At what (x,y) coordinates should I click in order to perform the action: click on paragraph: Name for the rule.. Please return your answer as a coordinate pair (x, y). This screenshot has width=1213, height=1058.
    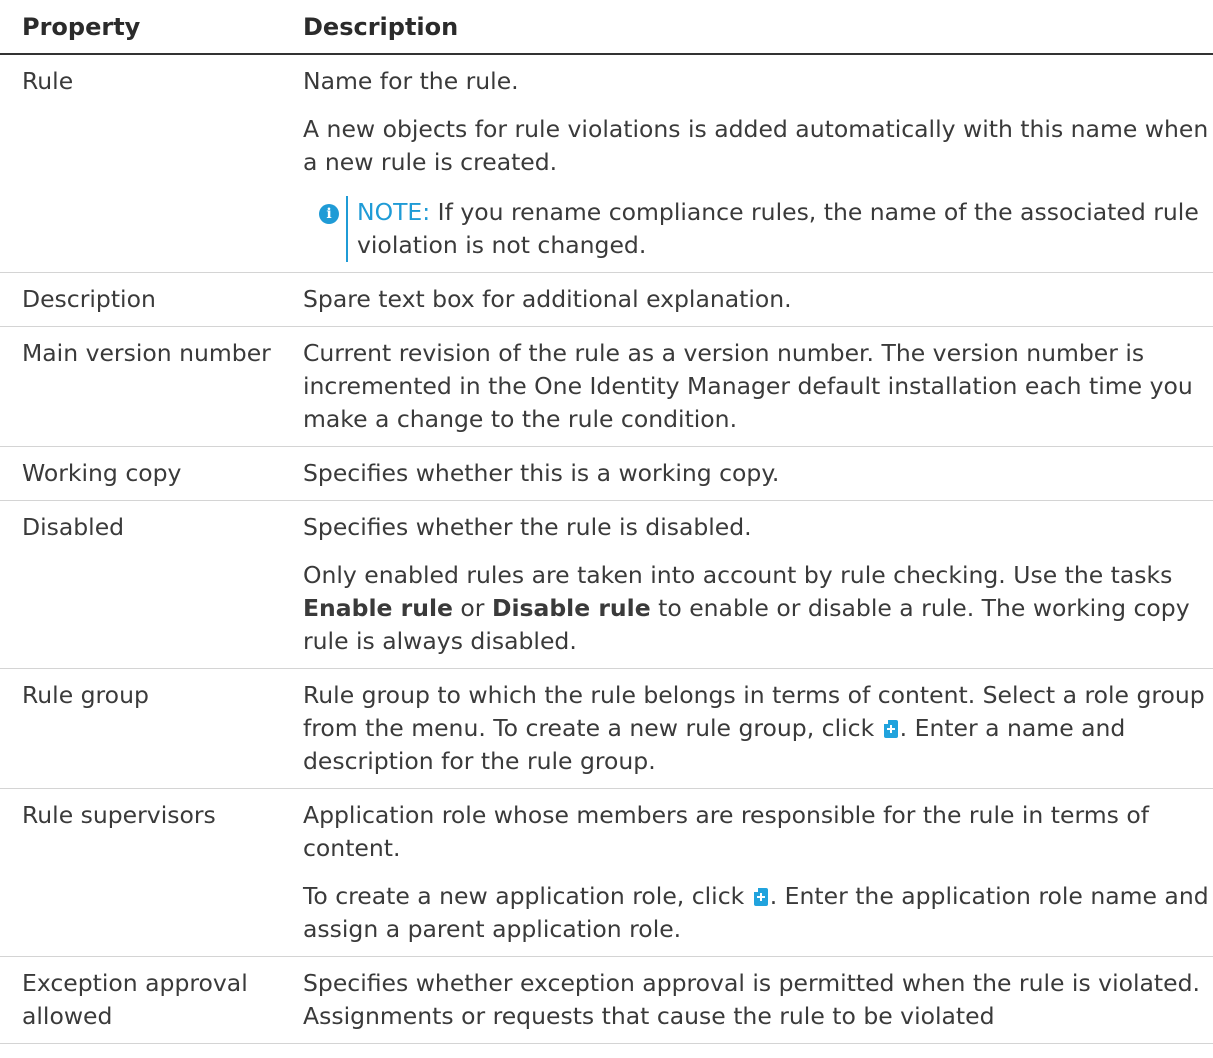
    Looking at the image, I should click on (411, 81).